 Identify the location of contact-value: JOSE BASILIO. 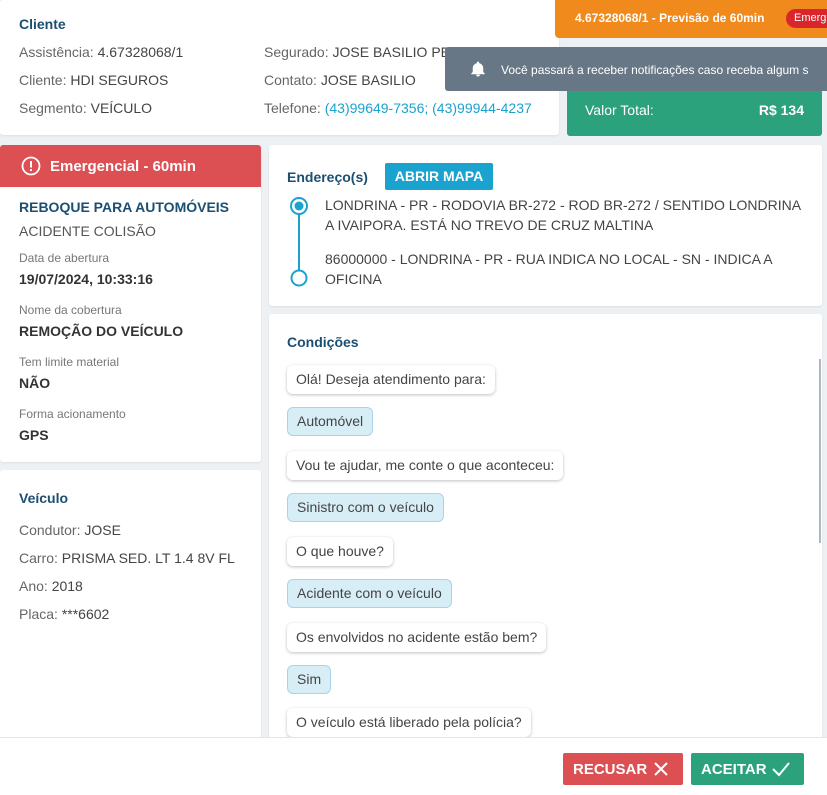
(368, 80).